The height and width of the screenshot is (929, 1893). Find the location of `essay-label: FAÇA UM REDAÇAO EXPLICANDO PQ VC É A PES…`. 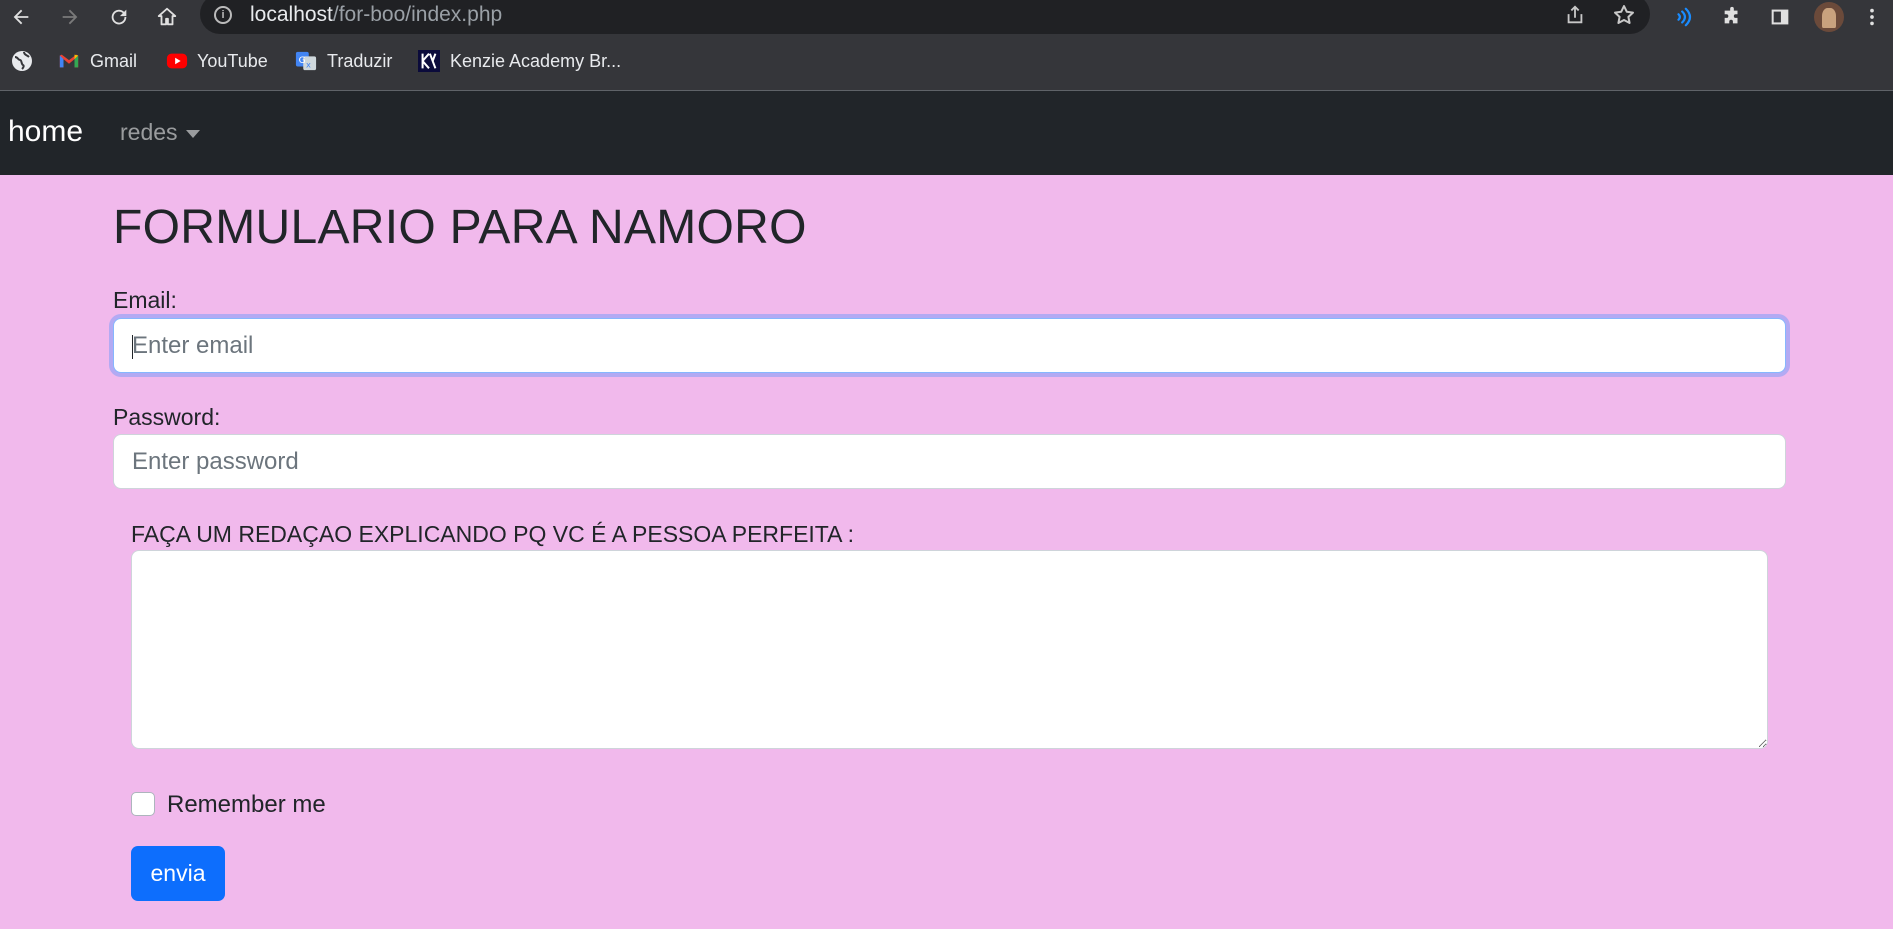

essay-label: FAÇA UM REDAÇAO EXPLICANDO PQ VC É A PES… is located at coordinates (493, 534).